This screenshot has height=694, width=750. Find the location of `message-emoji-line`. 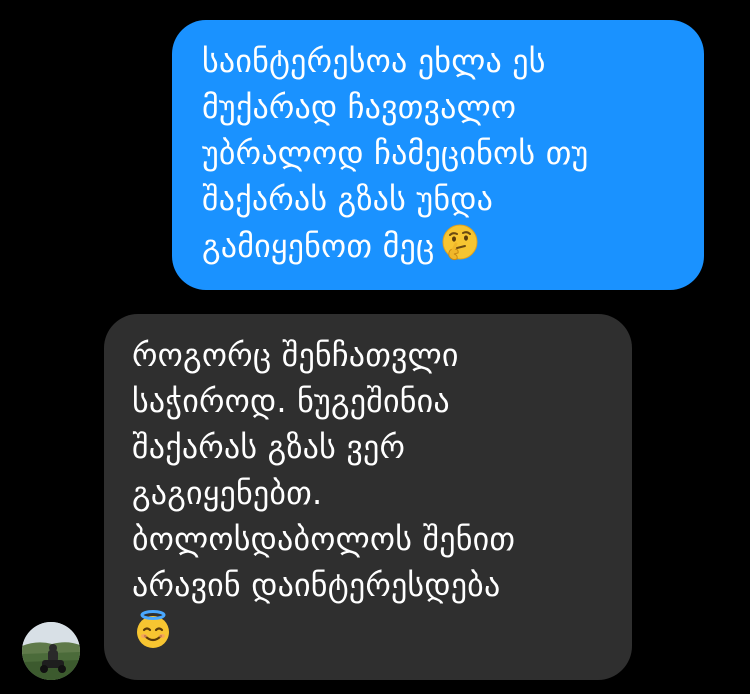

message-emoji-line is located at coordinates (372, 635).